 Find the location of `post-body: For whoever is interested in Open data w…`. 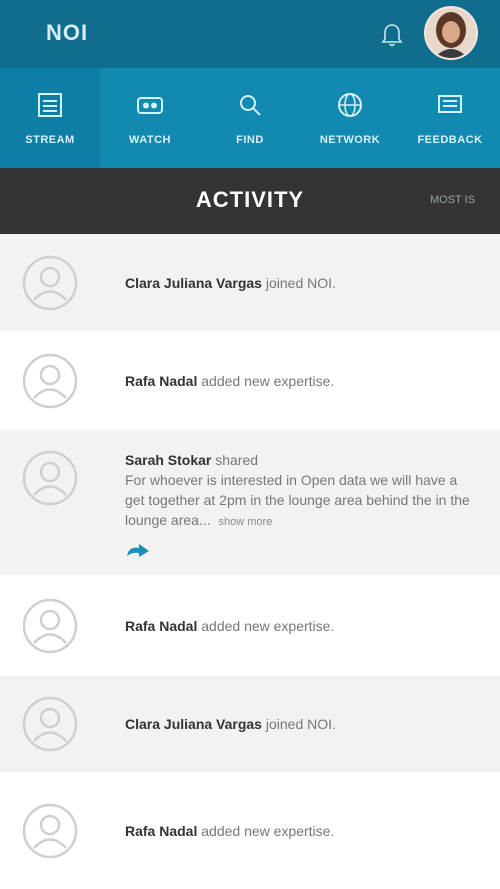

post-body: For whoever is interested in Open data w… is located at coordinates (297, 500).